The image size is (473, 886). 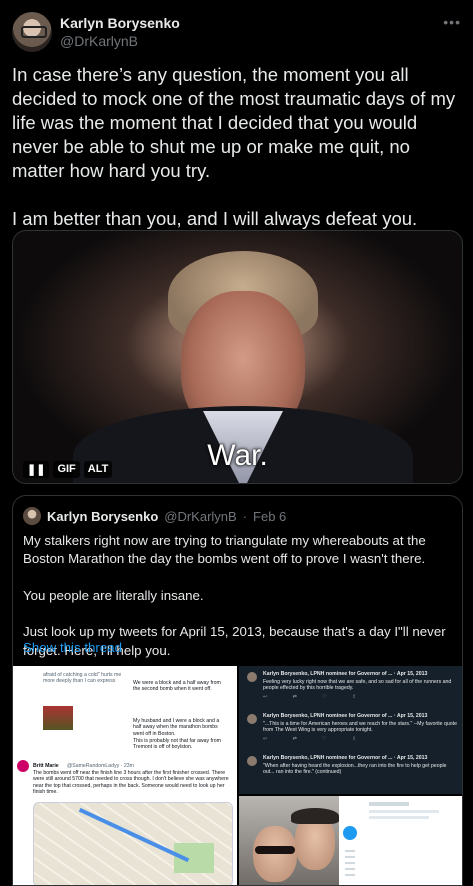 I want to click on gif-badge: GIF, so click(x=66, y=469).